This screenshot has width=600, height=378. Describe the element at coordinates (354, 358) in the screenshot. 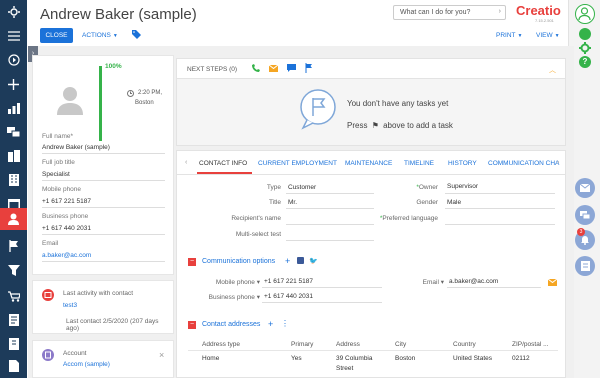

I see `table-cell: 39 Columbia` at that location.